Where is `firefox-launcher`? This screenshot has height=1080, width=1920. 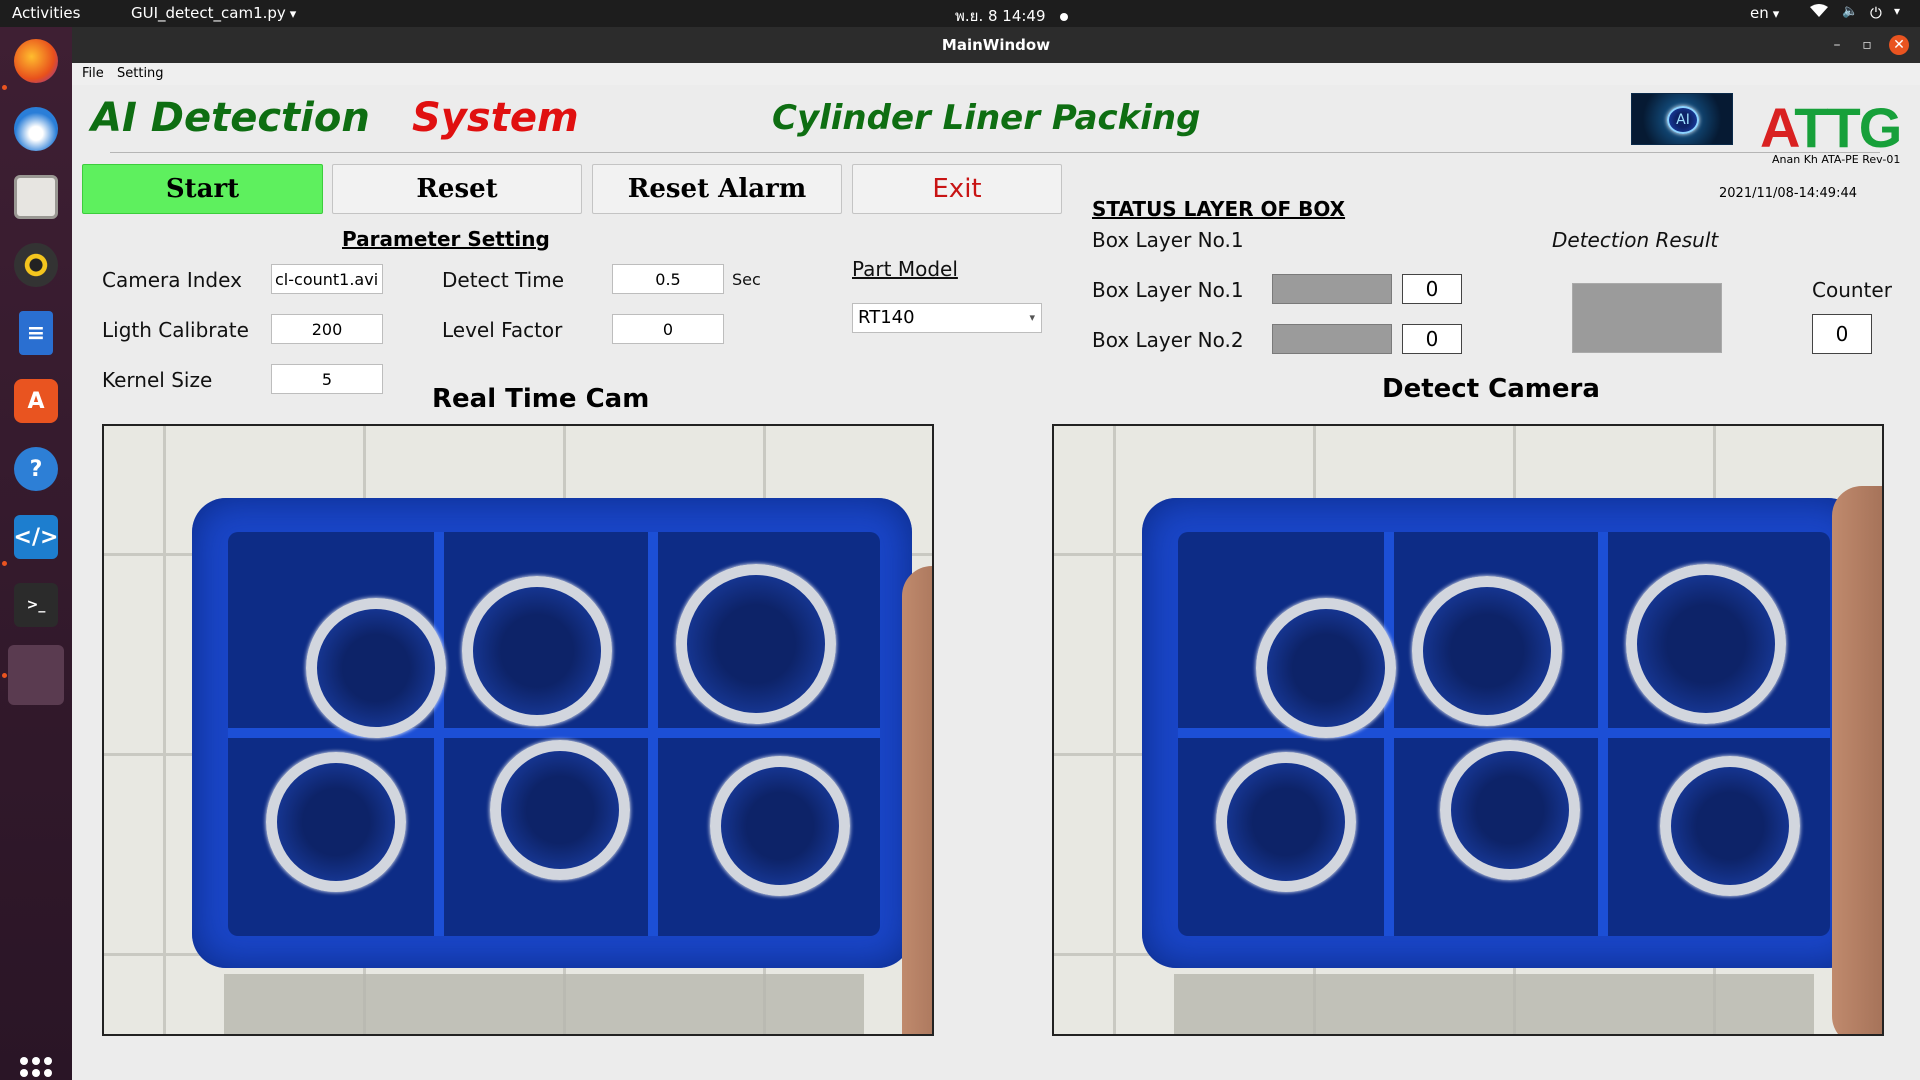
firefox-launcher is located at coordinates (36, 61).